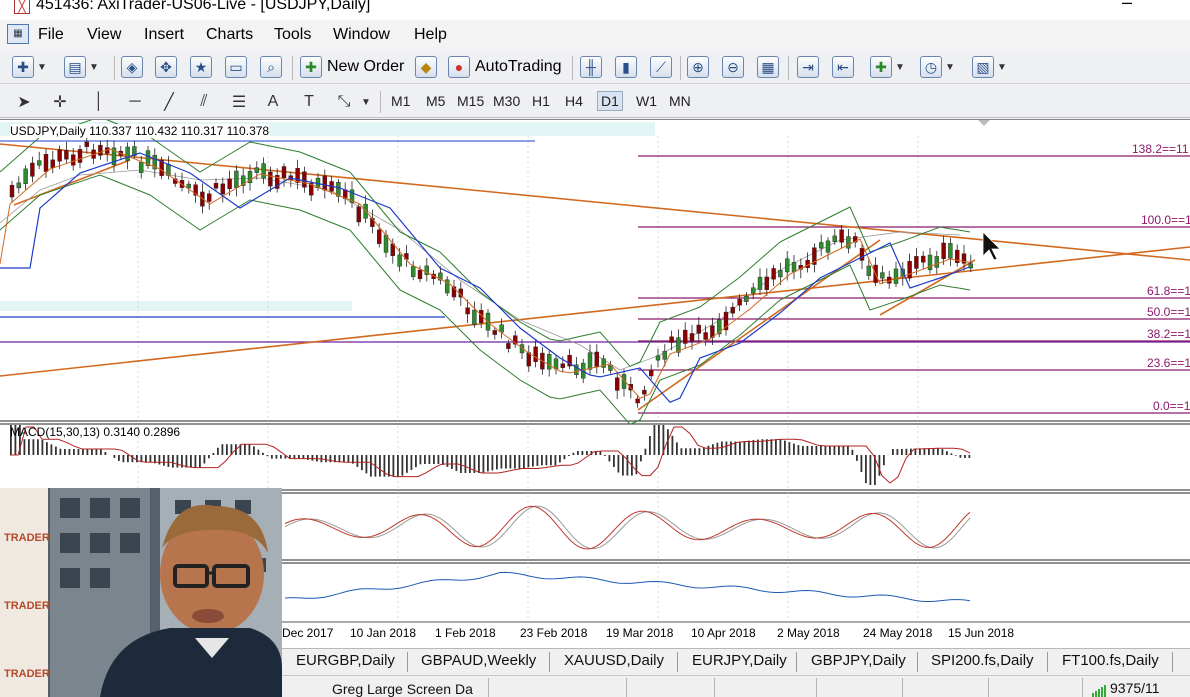 The width and height of the screenshot is (1190, 697). What do you see at coordinates (204, 102) in the screenshot?
I see `equidistant-channel-icon: ⫽` at bounding box center [204, 102].